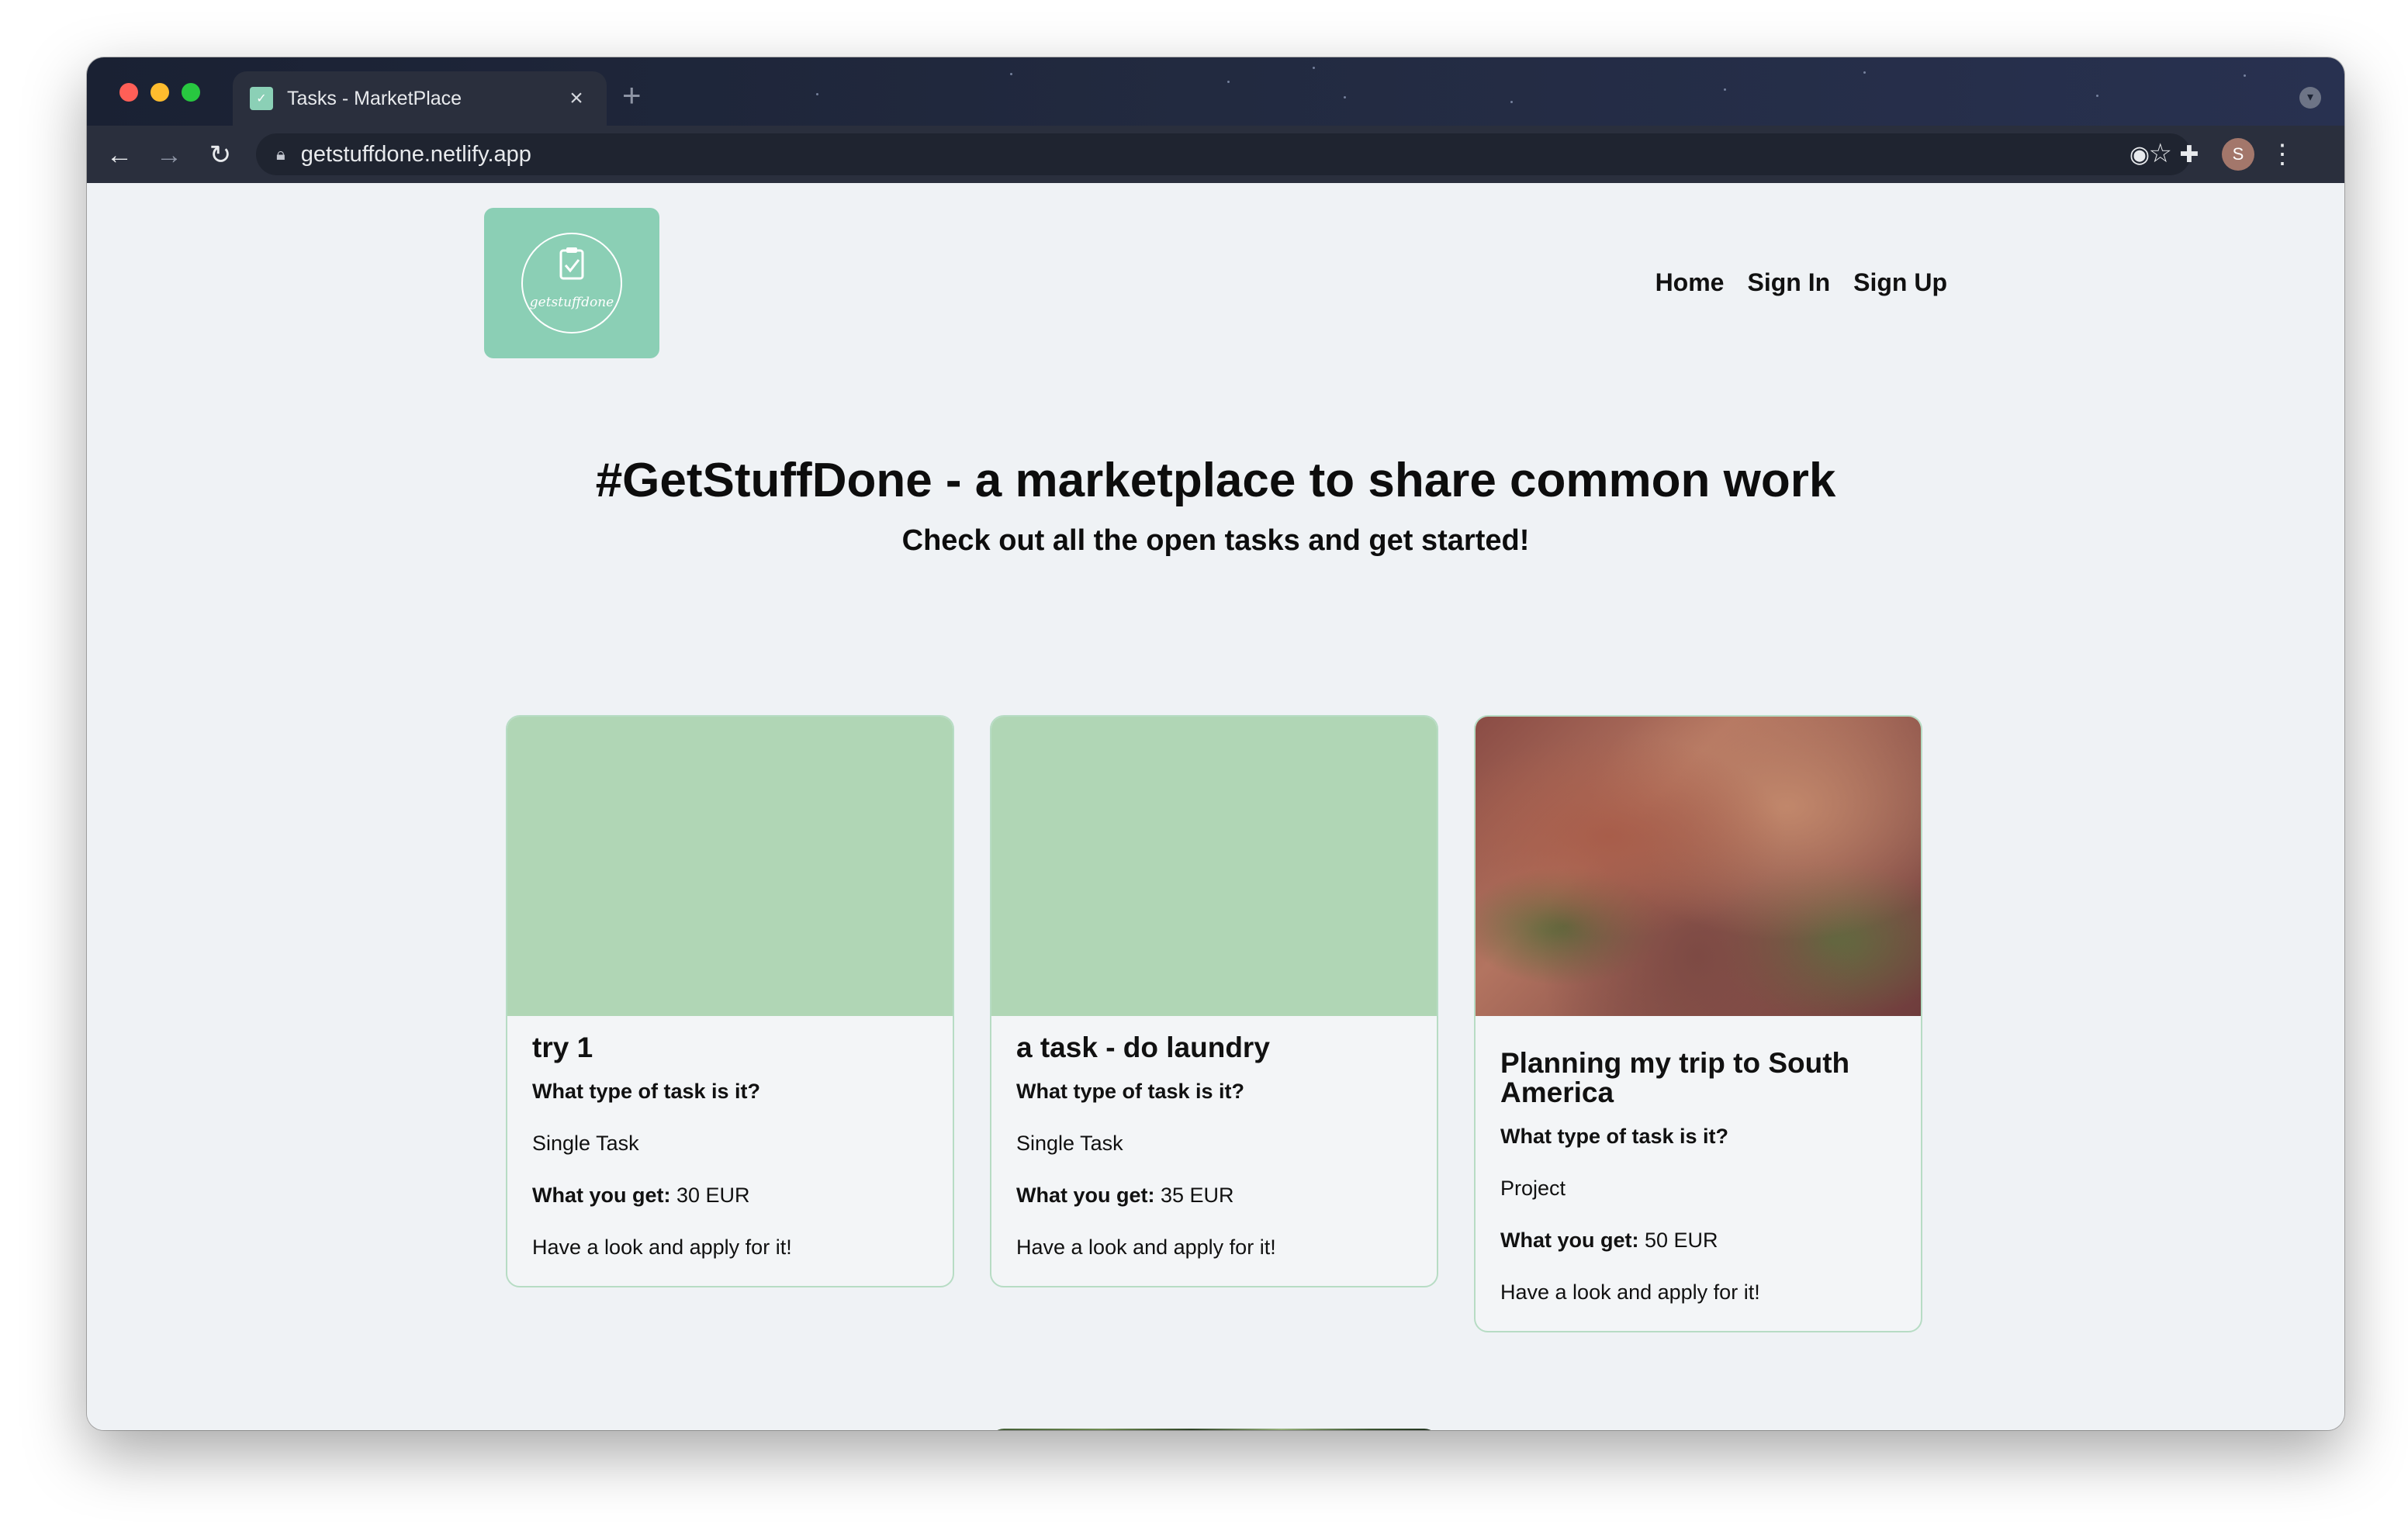 This screenshot has height=1531, width=2408. What do you see at coordinates (1214, 1429) in the screenshot?
I see `task-photo-partial` at bounding box center [1214, 1429].